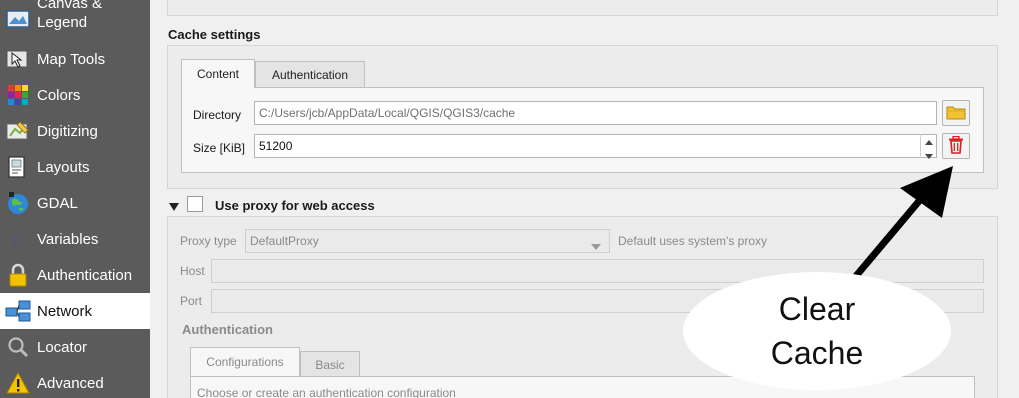 The image size is (1019, 398). Describe the element at coordinates (218, 73) in the screenshot. I see `tab-content: Content` at that location.